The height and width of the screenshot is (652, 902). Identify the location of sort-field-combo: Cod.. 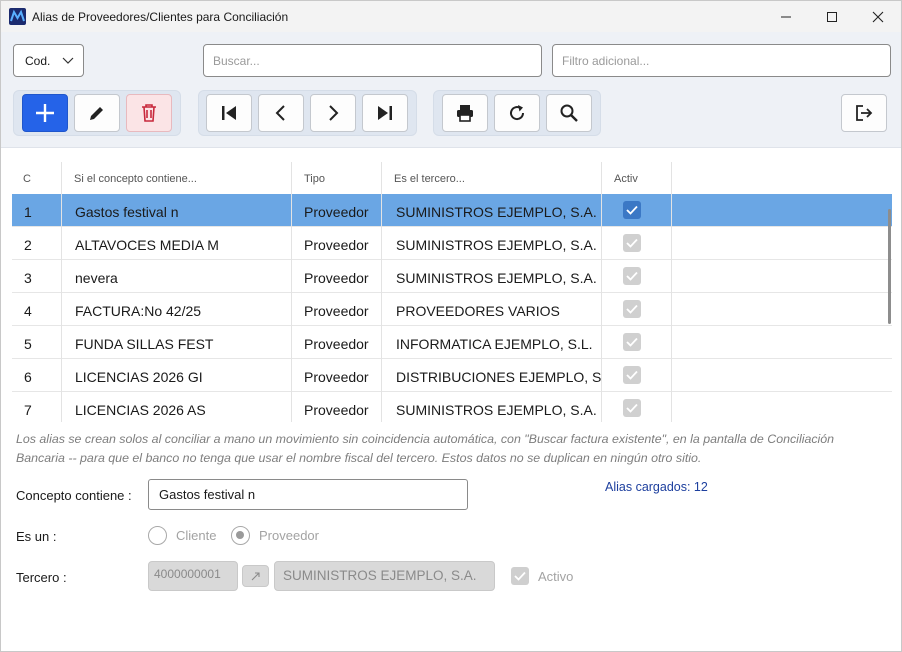
(48, 60).